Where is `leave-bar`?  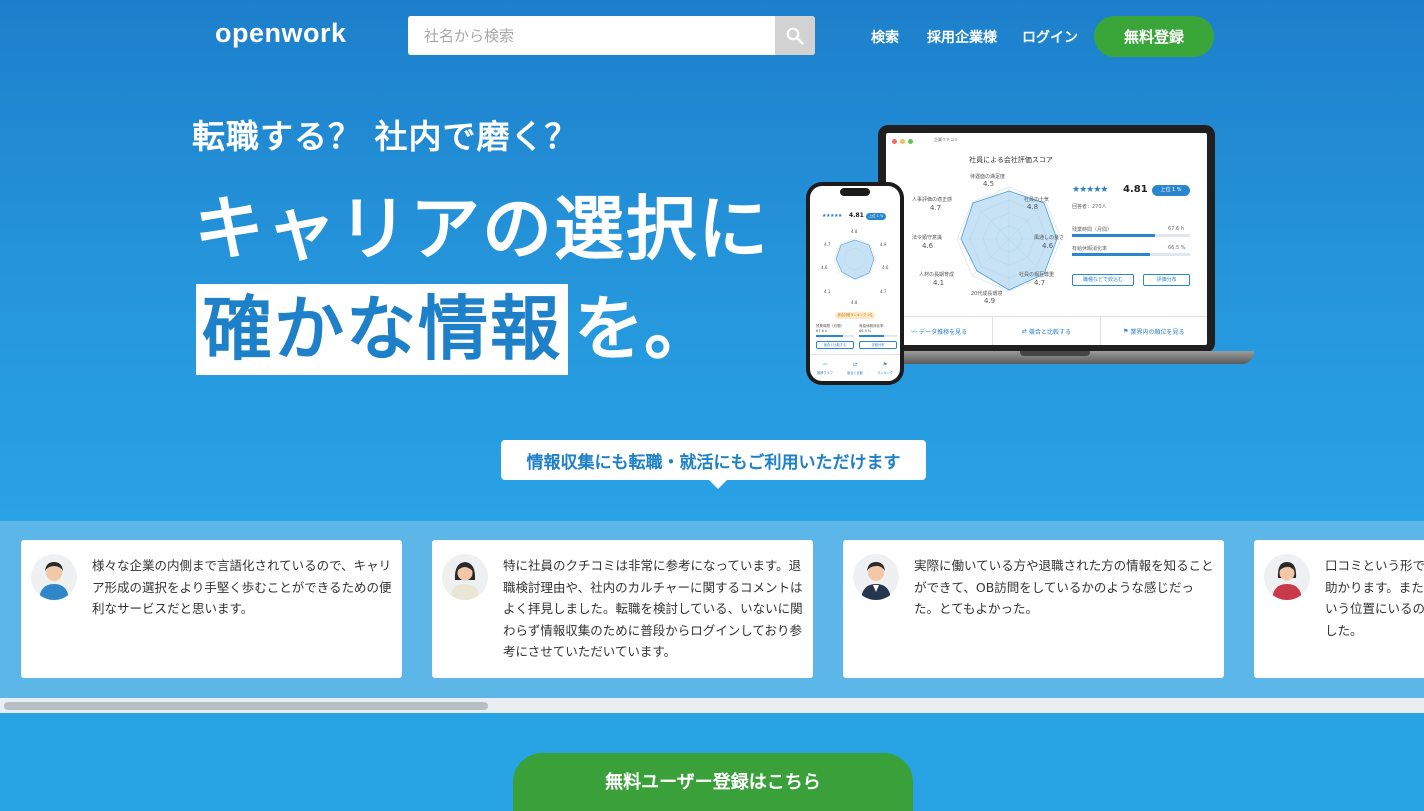
leave-bar is located at coordinates (1131, 254).